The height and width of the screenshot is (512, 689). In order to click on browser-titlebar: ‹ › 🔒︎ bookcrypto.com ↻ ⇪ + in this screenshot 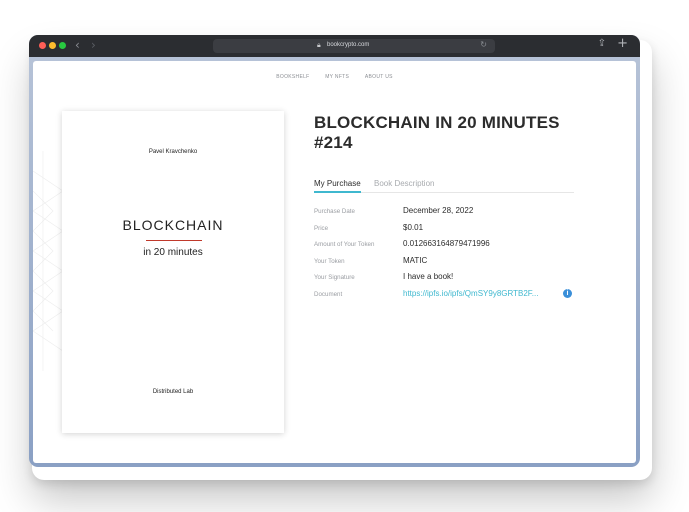, I will do `click(334, 46)`.